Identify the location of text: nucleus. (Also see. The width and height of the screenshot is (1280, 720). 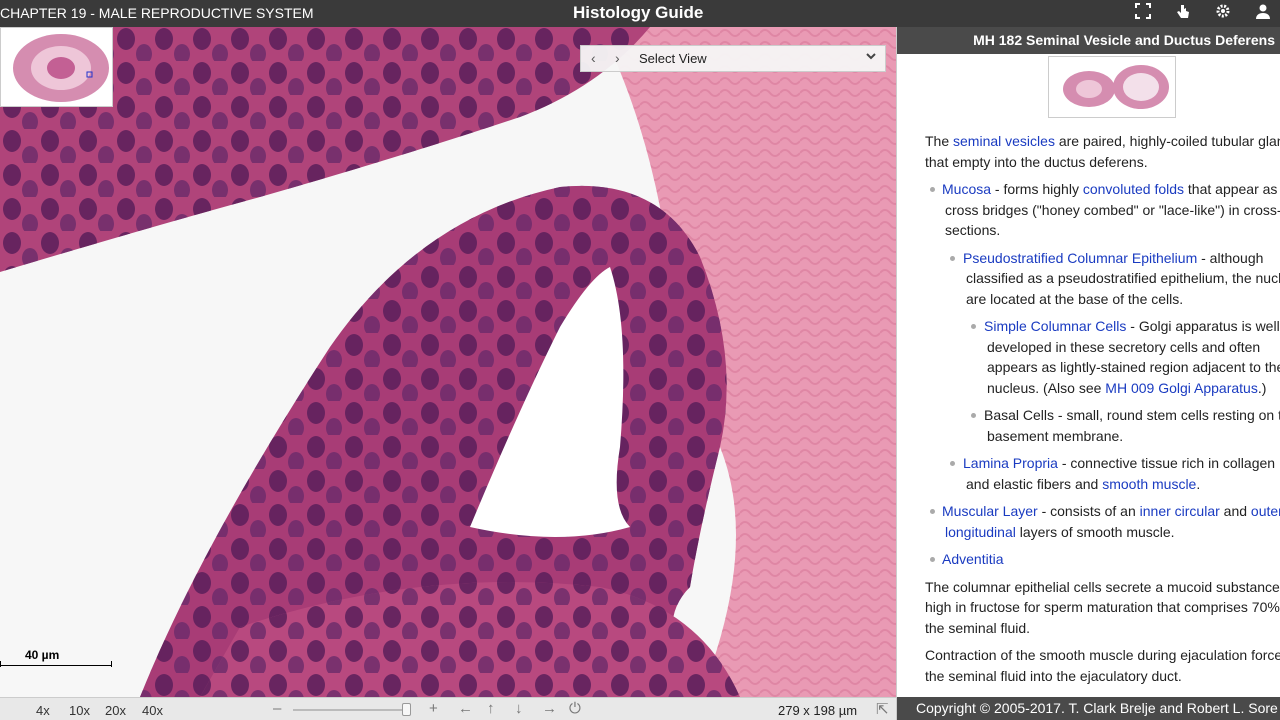
(1046, 387).